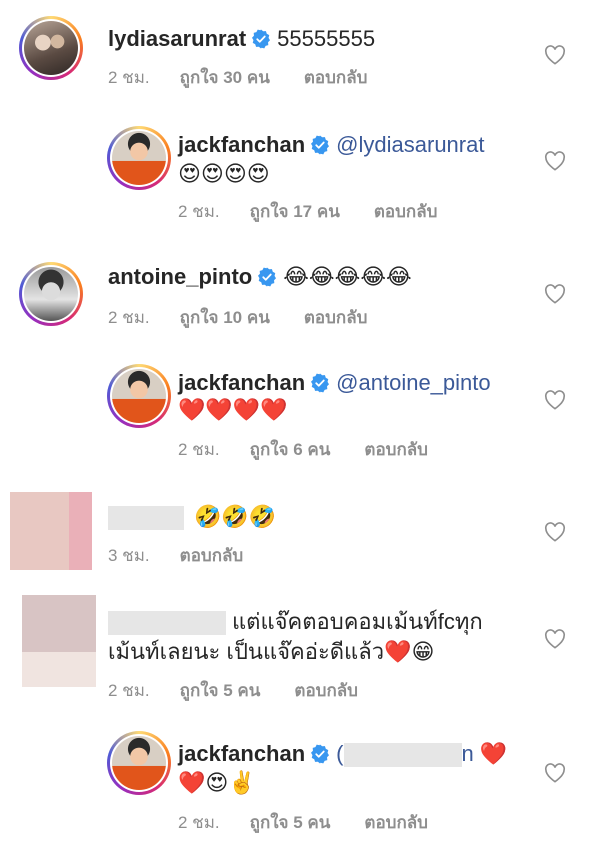 The width and height of the screenshot is (600, 867). What do you see at coordinates (235, 517) in the screenshot?
I see `comment-text: 🤣🤣🤣` at bounding box center [235, 517].